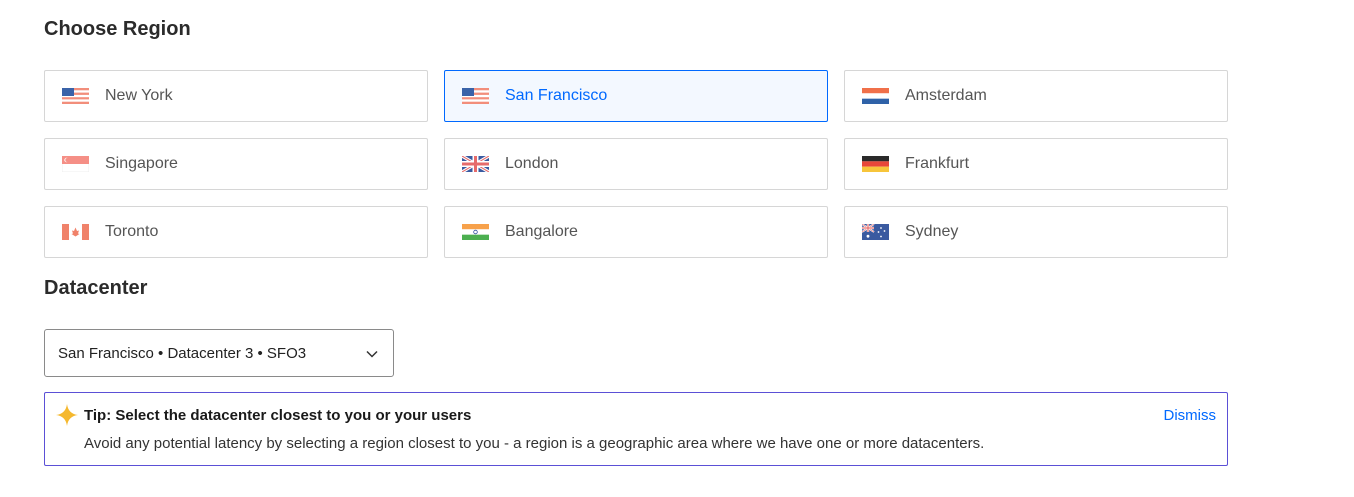 This screenshot has width=1354, height=497. I want to click on region-option-toronto: Toronto, so click(236, 232).